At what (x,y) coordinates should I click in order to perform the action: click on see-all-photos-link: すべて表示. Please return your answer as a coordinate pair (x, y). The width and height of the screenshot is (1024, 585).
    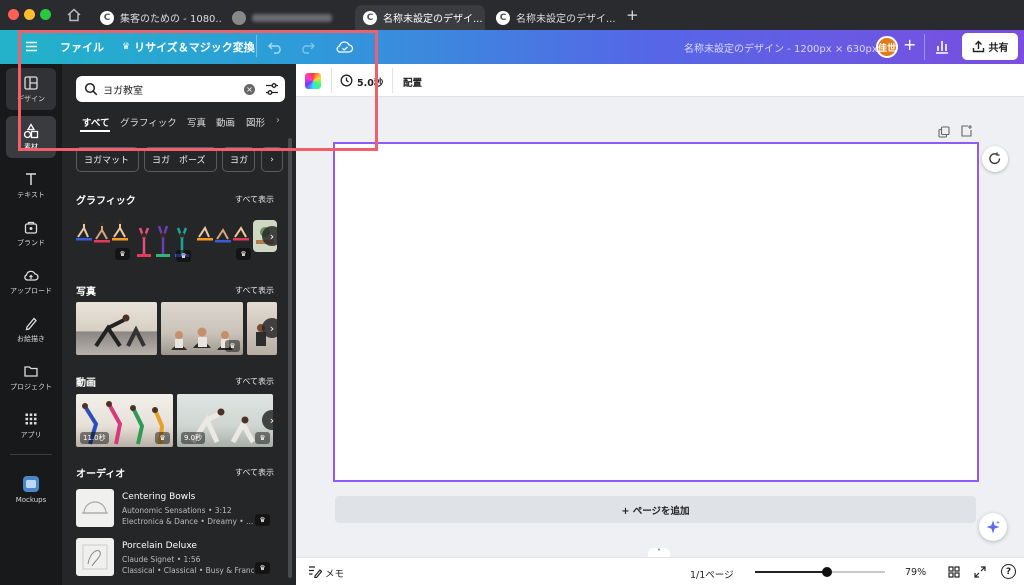
    Looking at the image, I should click on (254, 290).